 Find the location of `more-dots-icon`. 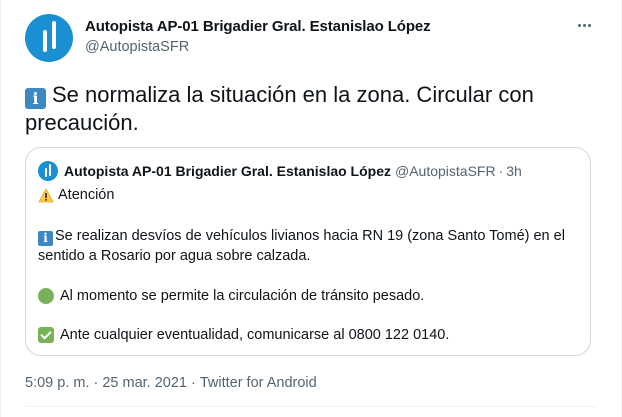

more-dots-icon is located at coordinates (579, 25).